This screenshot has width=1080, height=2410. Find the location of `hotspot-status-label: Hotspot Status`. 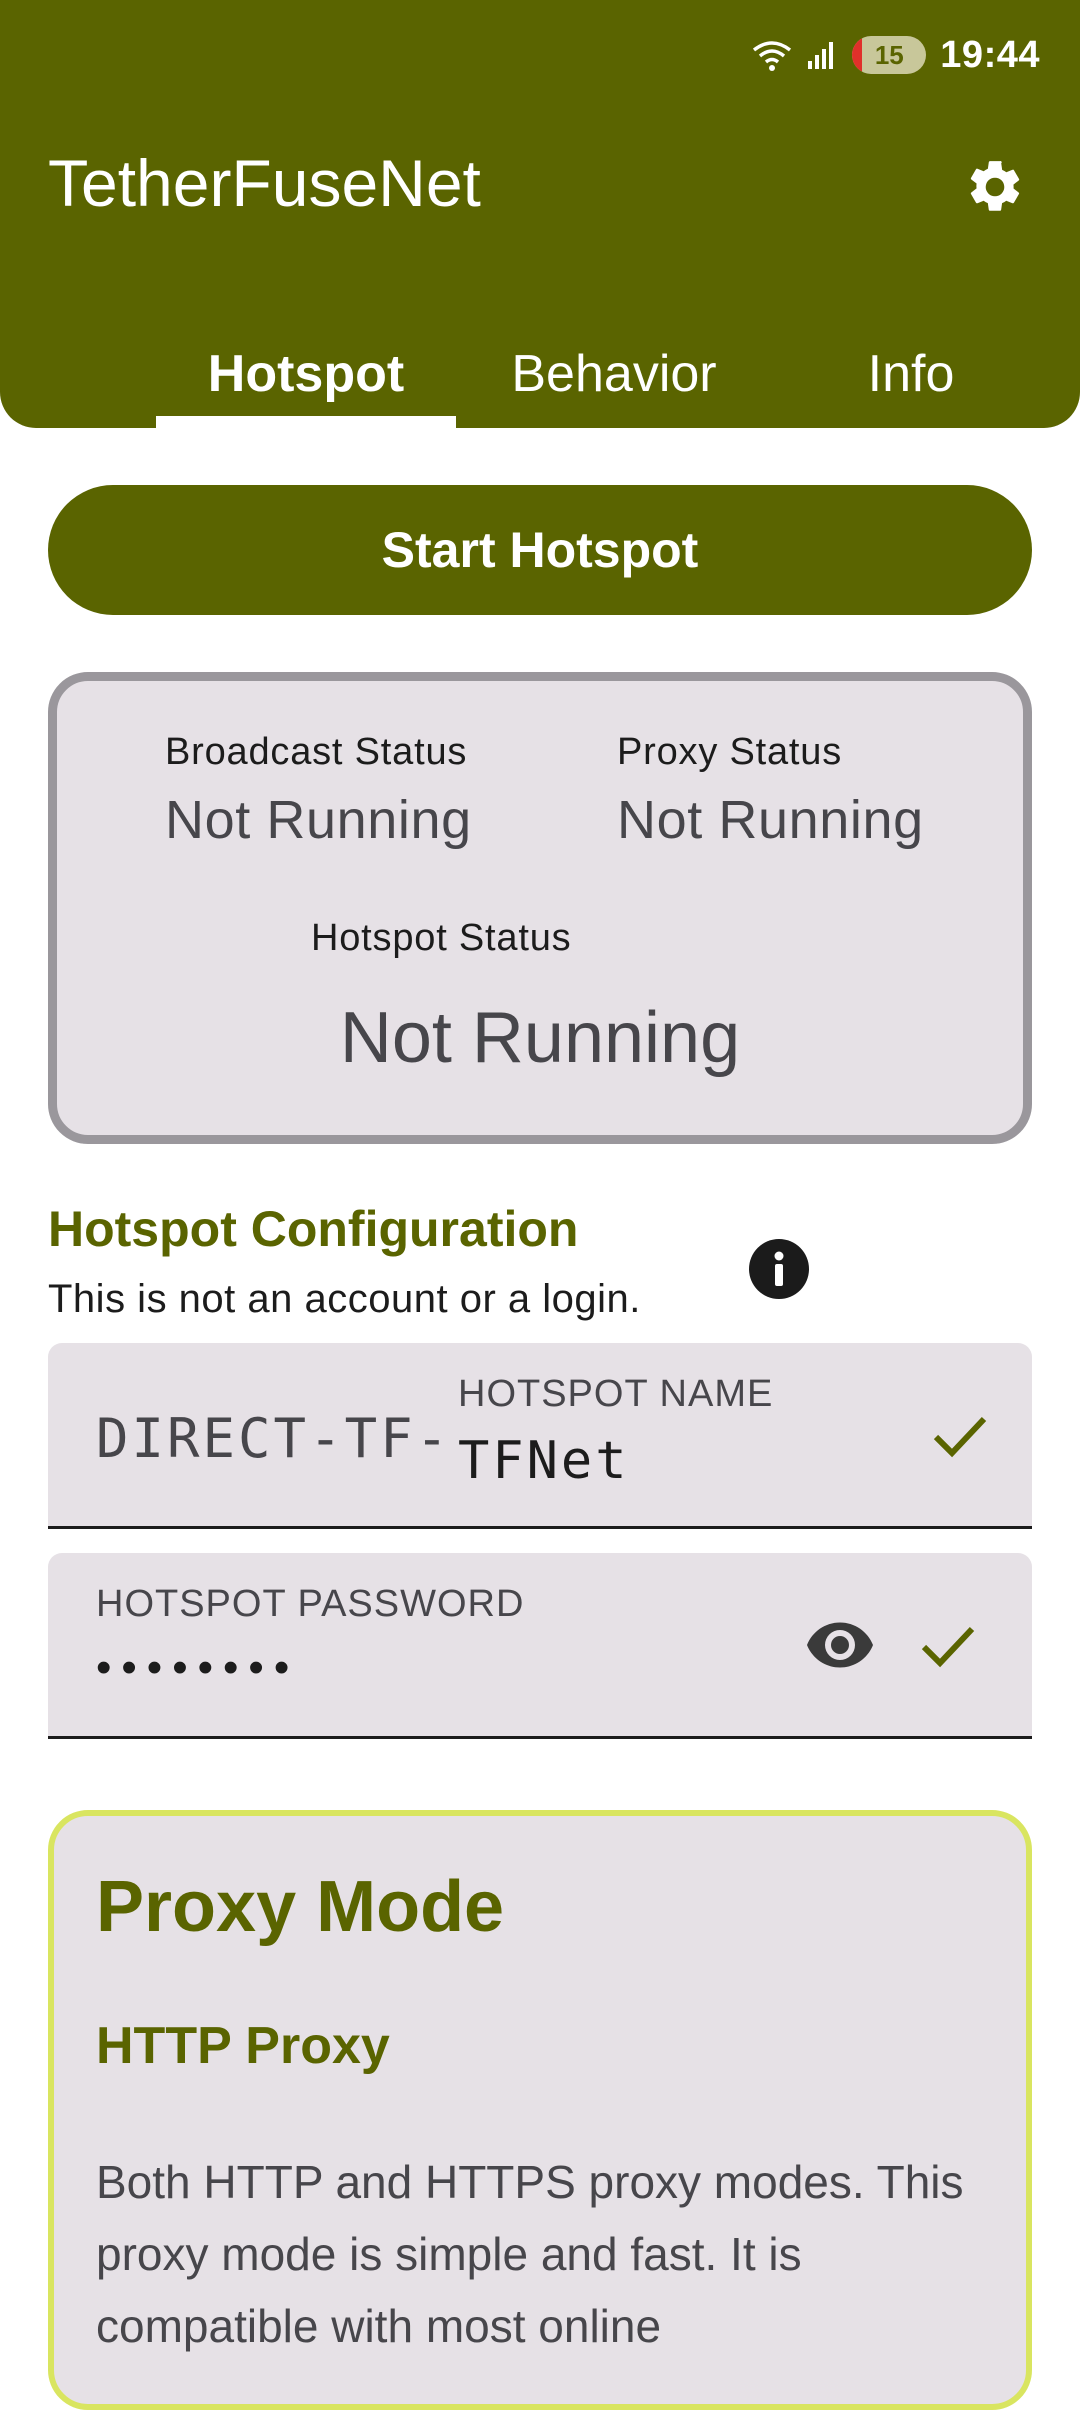

hotspot-status-label: Hotspot Status is located at coordinates (441, 938).